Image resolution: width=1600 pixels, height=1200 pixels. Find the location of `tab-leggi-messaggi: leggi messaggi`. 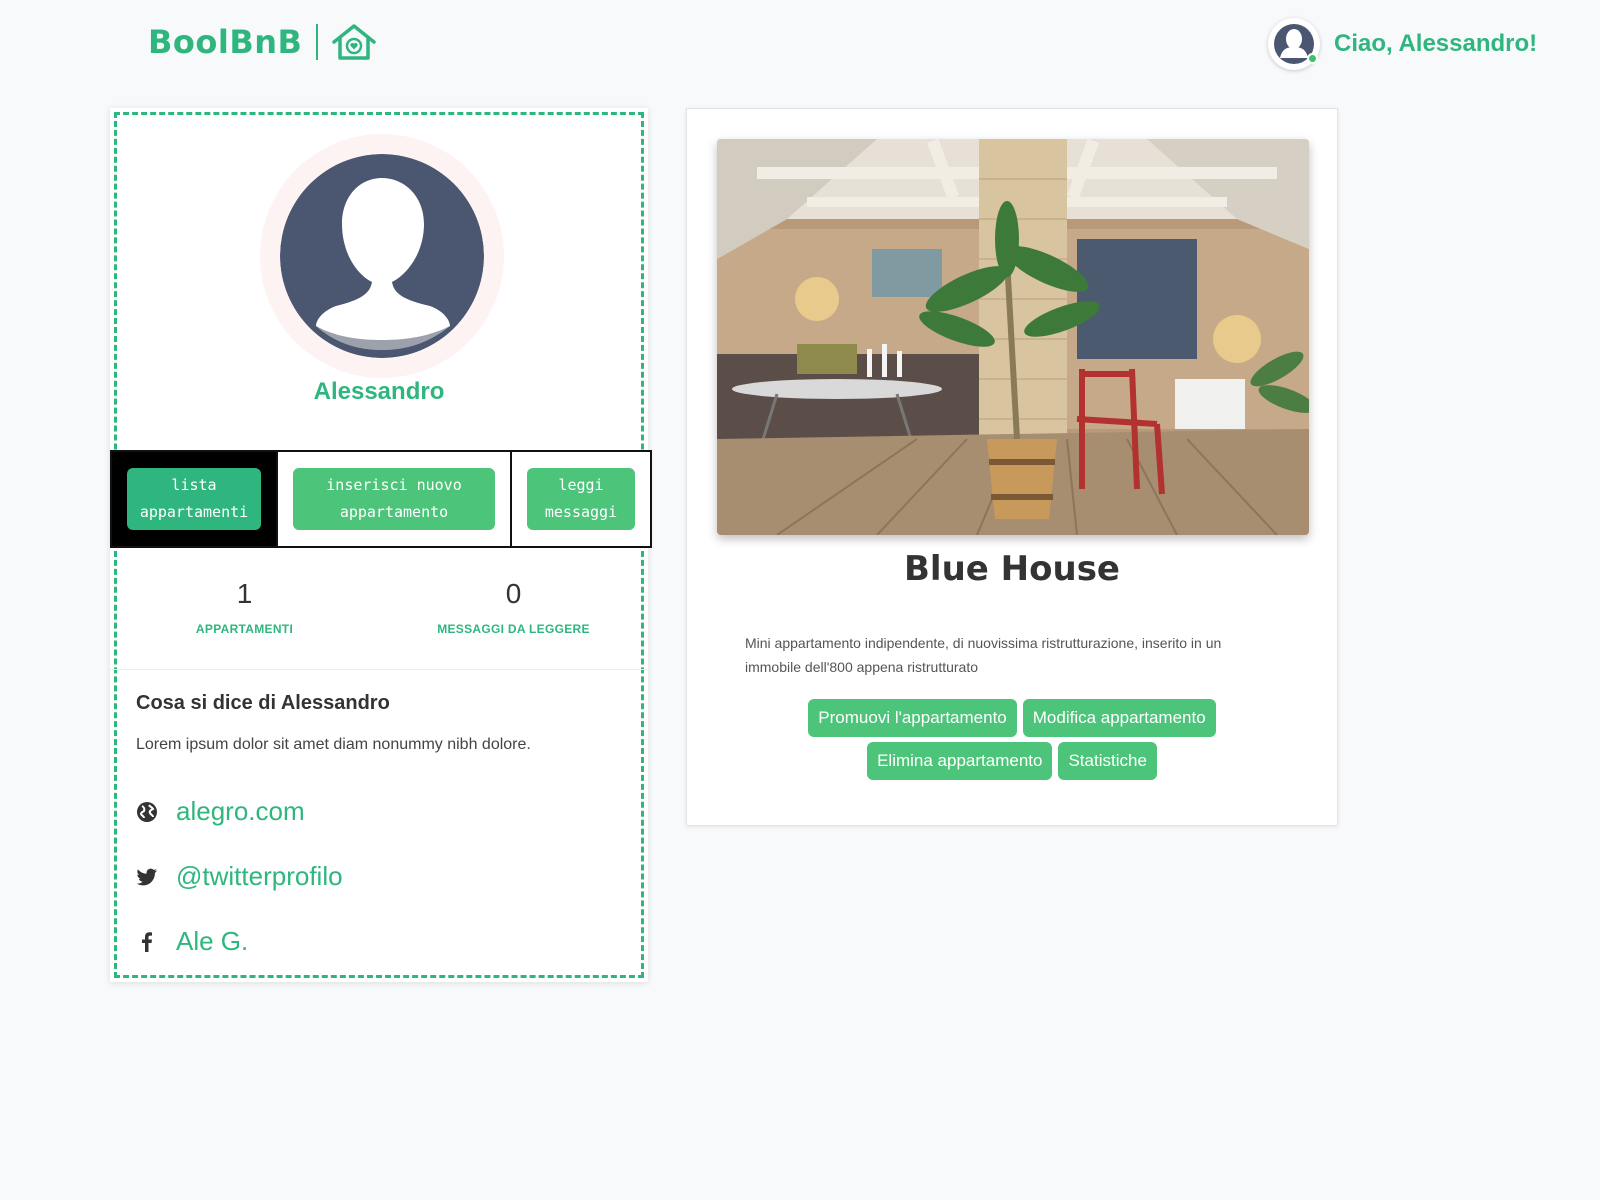

tab-leggi-messaggi: leggi messaggi is located at coordinates (581, 499).